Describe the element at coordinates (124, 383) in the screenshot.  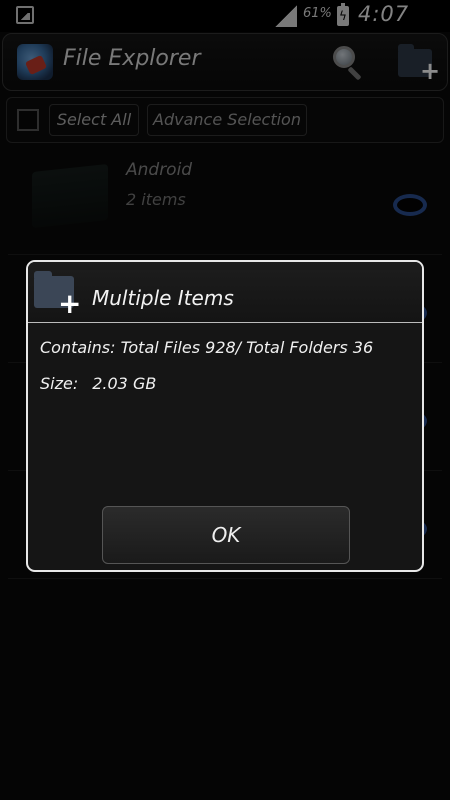
I see `size-value: 2.03 GB` at that location.